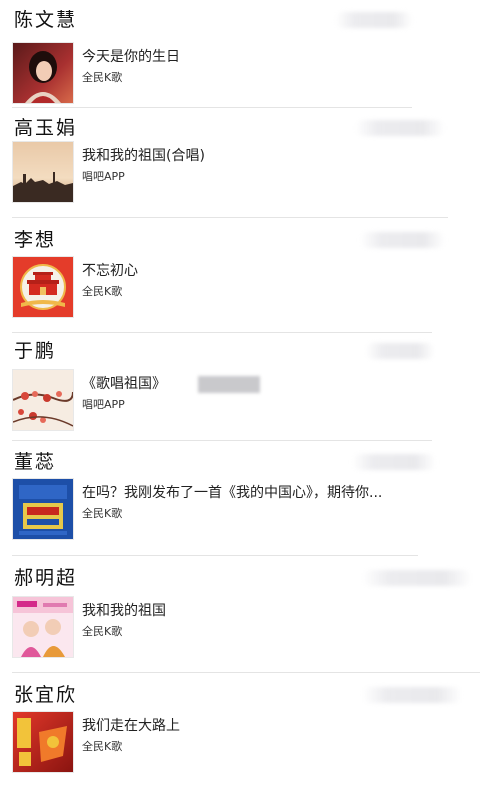 The width and height of the screenshot is (483, 787). I want to click on song-title: 《歌唱祖国》, so click(124, 384).